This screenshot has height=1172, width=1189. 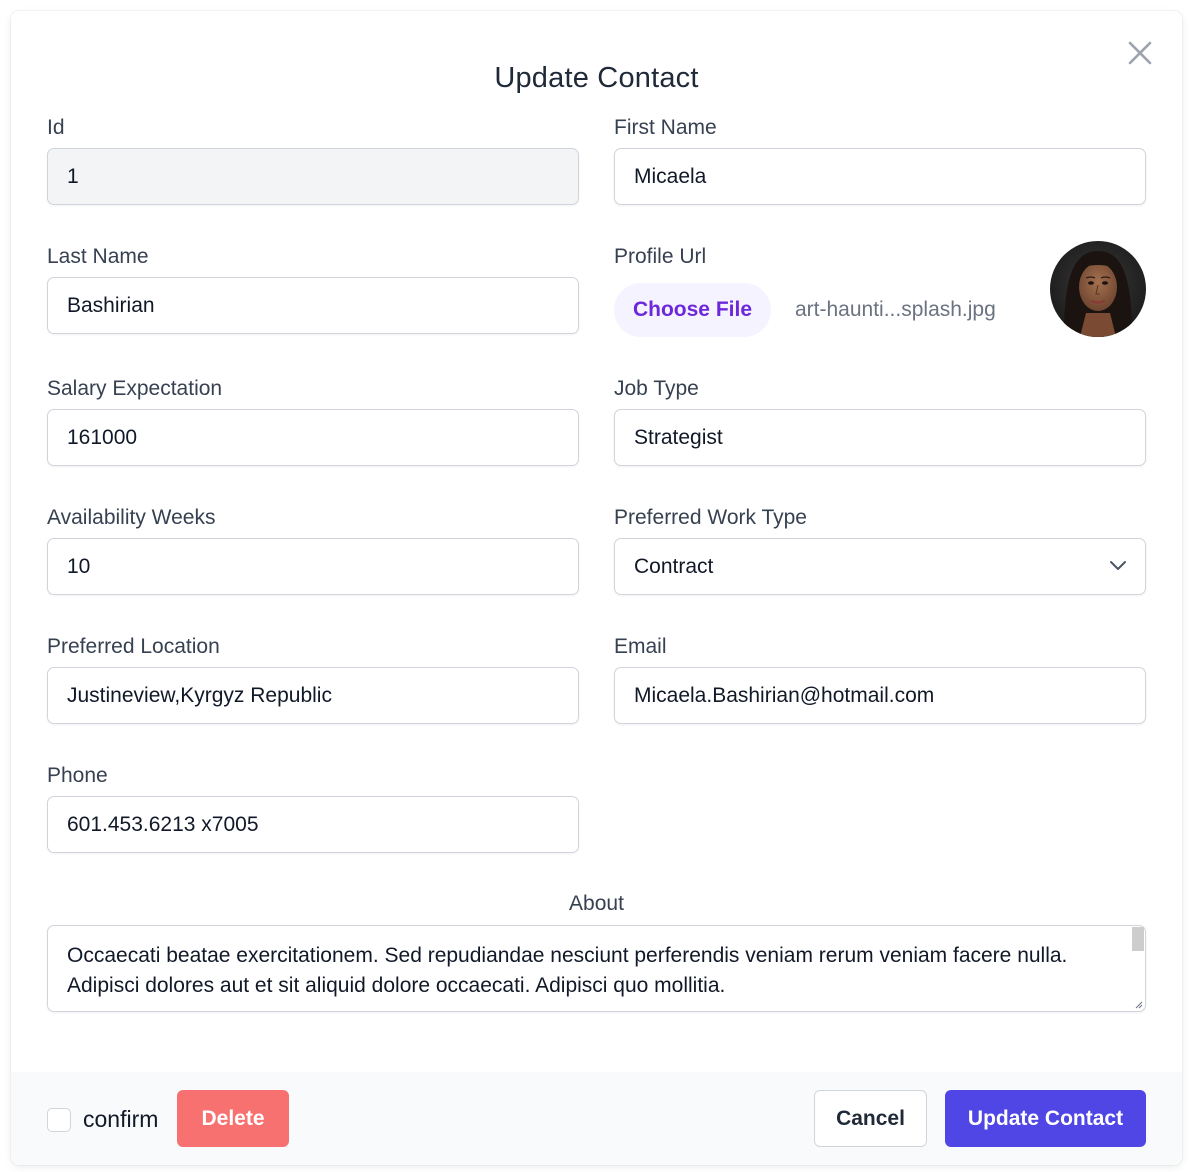 What do you see at coordinates (313, 437) in the screenshot?
I see `salary-expectation-input: 161000` at bounding box center [313, 437].